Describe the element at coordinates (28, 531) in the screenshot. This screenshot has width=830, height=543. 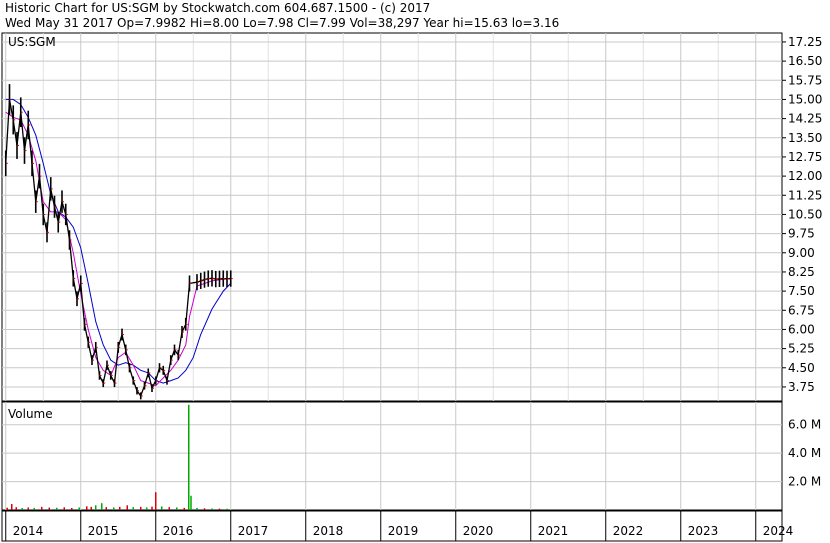
I see `x-tick-label: 2014` at that location.